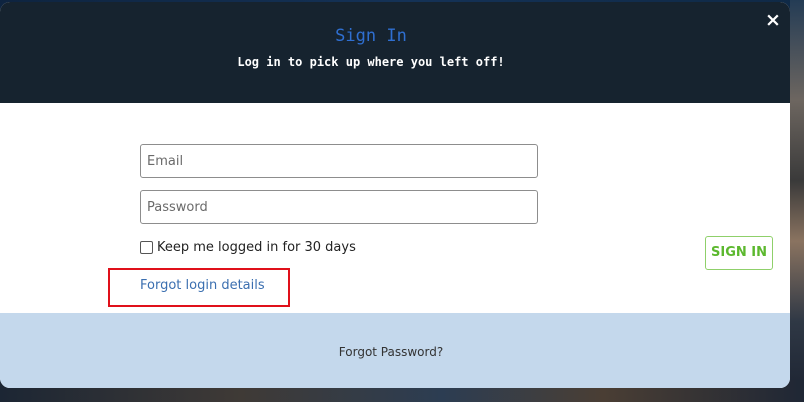 The height and width of the screenshot is (402, 804). I want to click on sign-in-button: SIGN IN, so click(739, 253).